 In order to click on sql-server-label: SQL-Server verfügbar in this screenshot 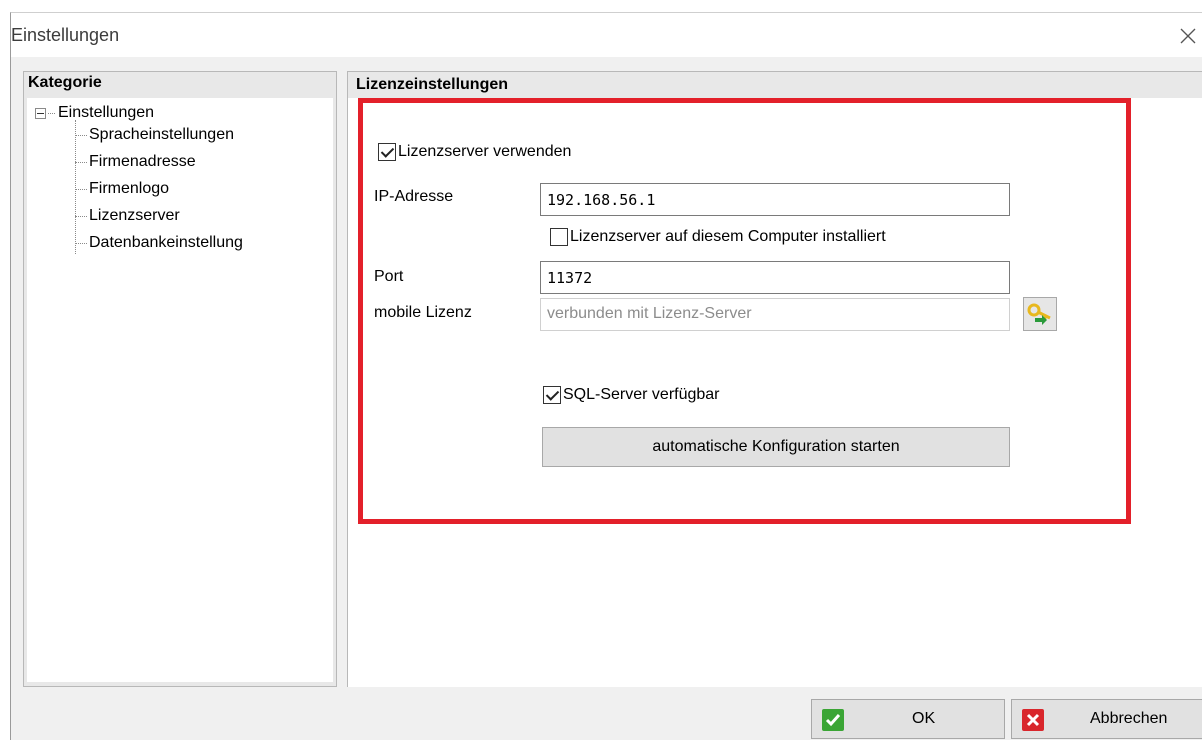, I will do `click(641, 394)`.